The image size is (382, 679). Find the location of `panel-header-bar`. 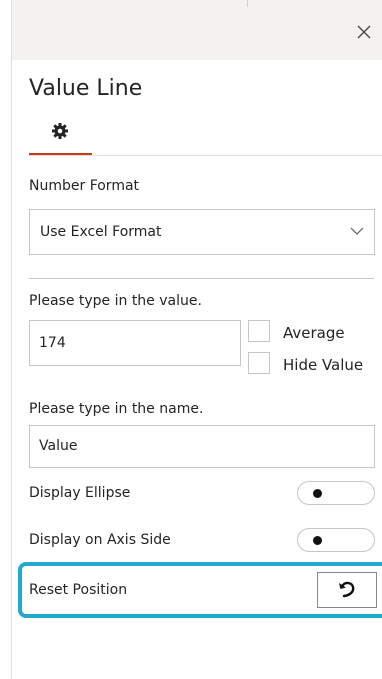

panel-header-bar is located at coordinates (197, 30).